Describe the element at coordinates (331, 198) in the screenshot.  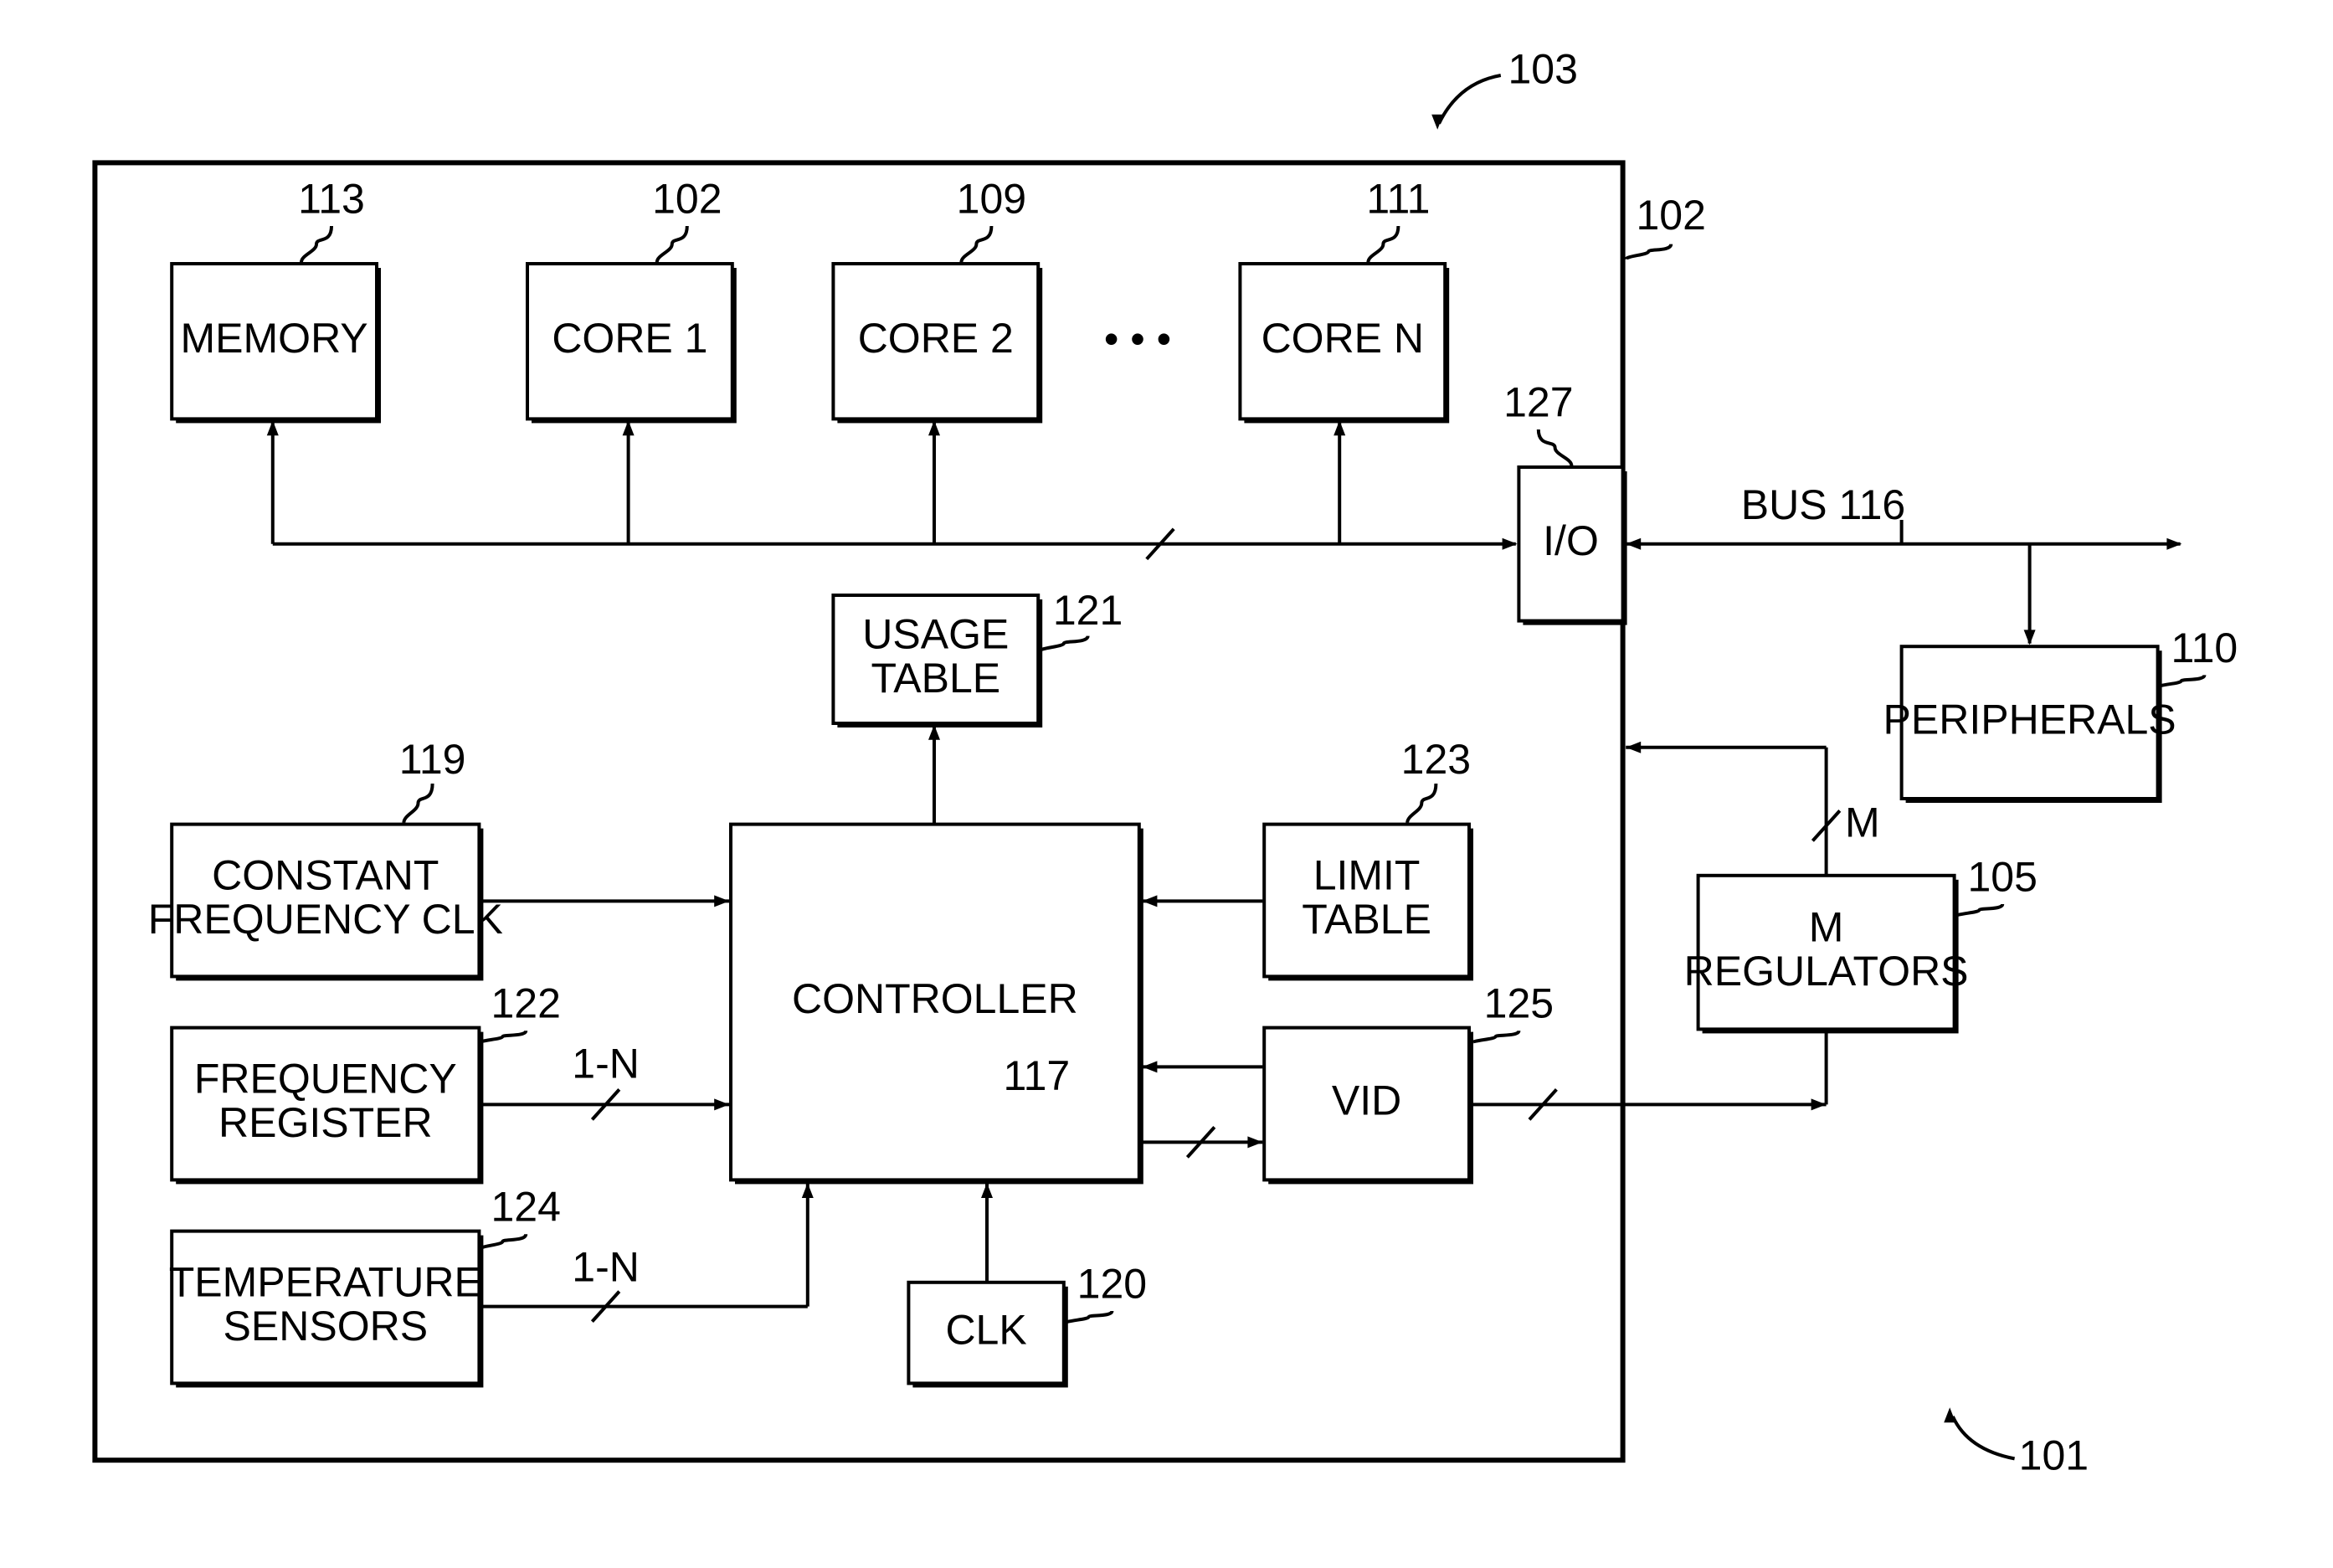
I see `memory-ref: 113` at that location.